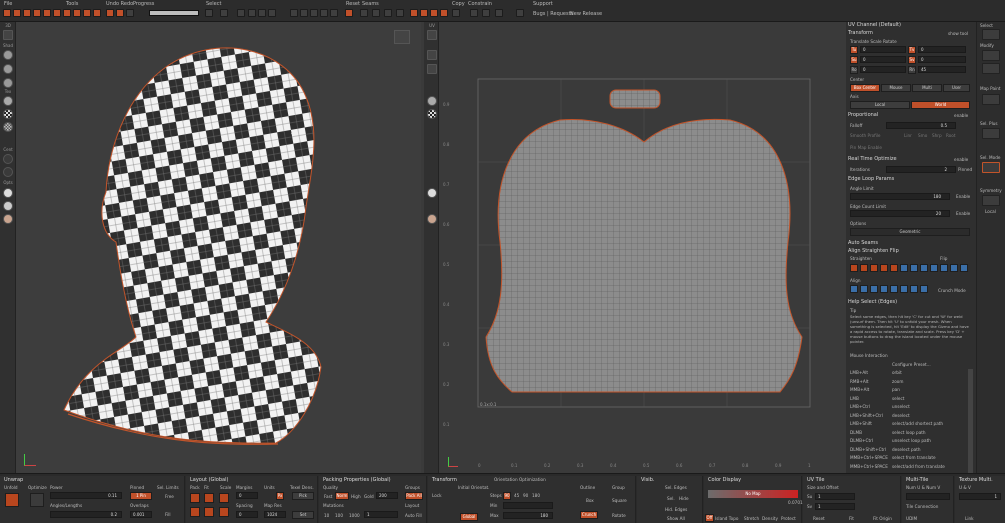 Image resolution: width=1005 pixels, height=523 pixels. Describe the element at coordinates (209, 498) in the screenshot. I see `fit-icon` at that location.